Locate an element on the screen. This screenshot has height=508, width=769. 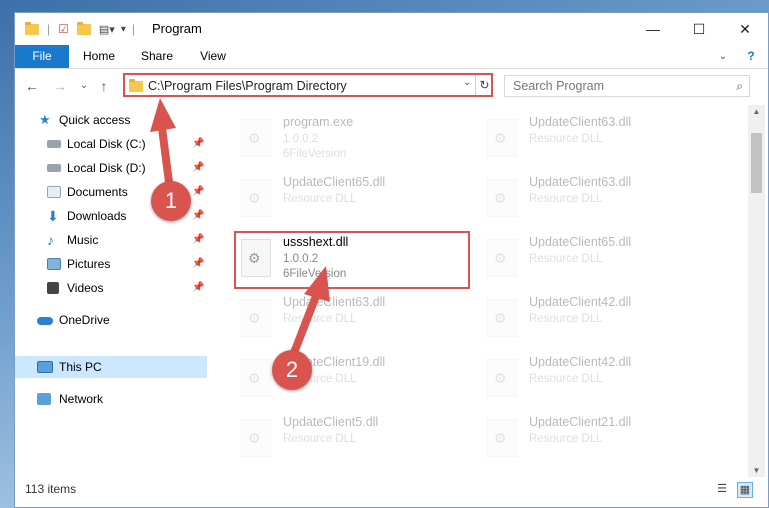
up-button: ↑ is located at coordinates (104, 86).